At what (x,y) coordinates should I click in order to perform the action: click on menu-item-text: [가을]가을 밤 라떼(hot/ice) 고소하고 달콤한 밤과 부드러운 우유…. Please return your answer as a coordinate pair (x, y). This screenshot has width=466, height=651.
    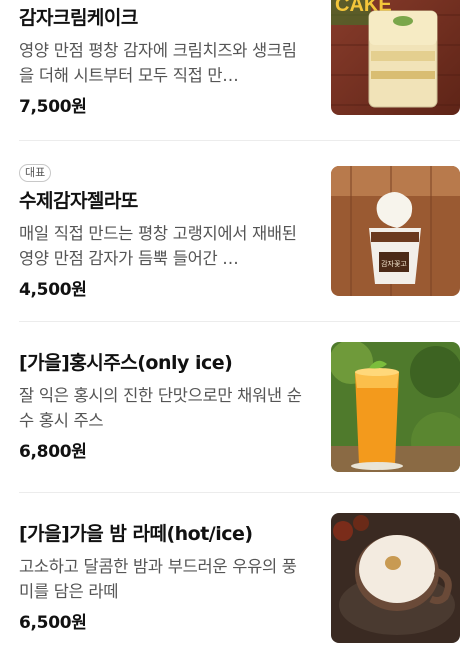
    Looking at the image, I should click on (164, 577).